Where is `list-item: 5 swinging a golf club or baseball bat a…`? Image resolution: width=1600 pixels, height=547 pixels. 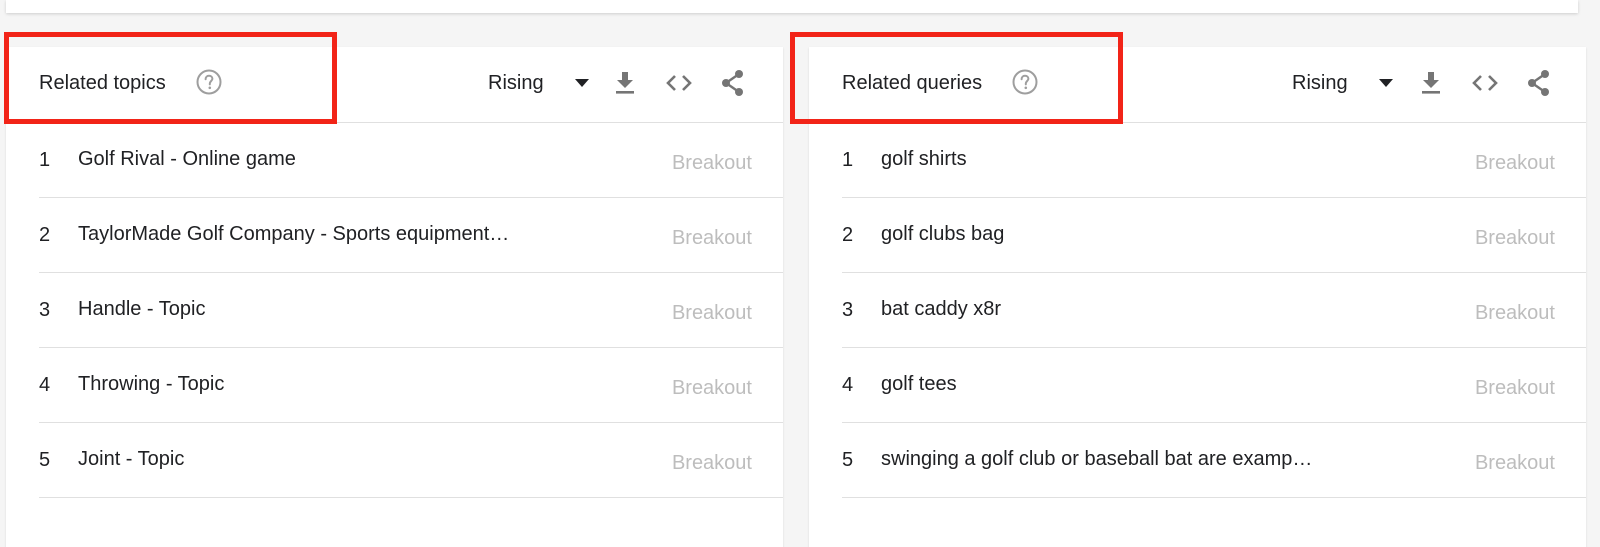 list-item: 5 swinging a golf club or baseball bat a… is located at coordinates (1197, 460).